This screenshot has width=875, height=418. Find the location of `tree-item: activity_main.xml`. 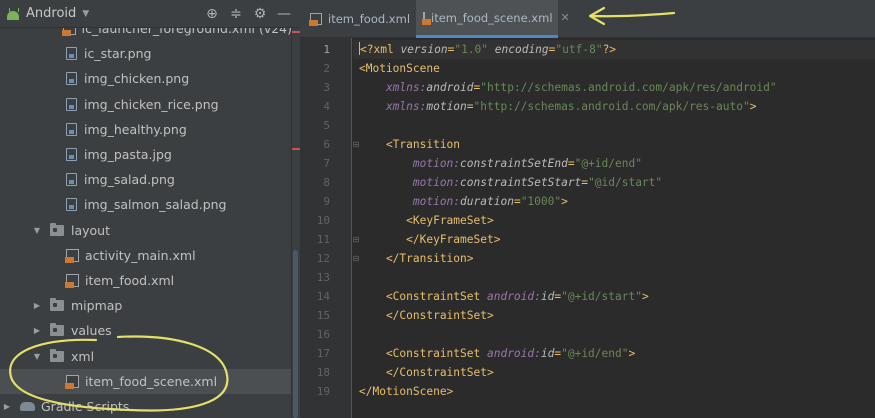

tree-item: activity_main.xml is located at coordinates (146, 255).